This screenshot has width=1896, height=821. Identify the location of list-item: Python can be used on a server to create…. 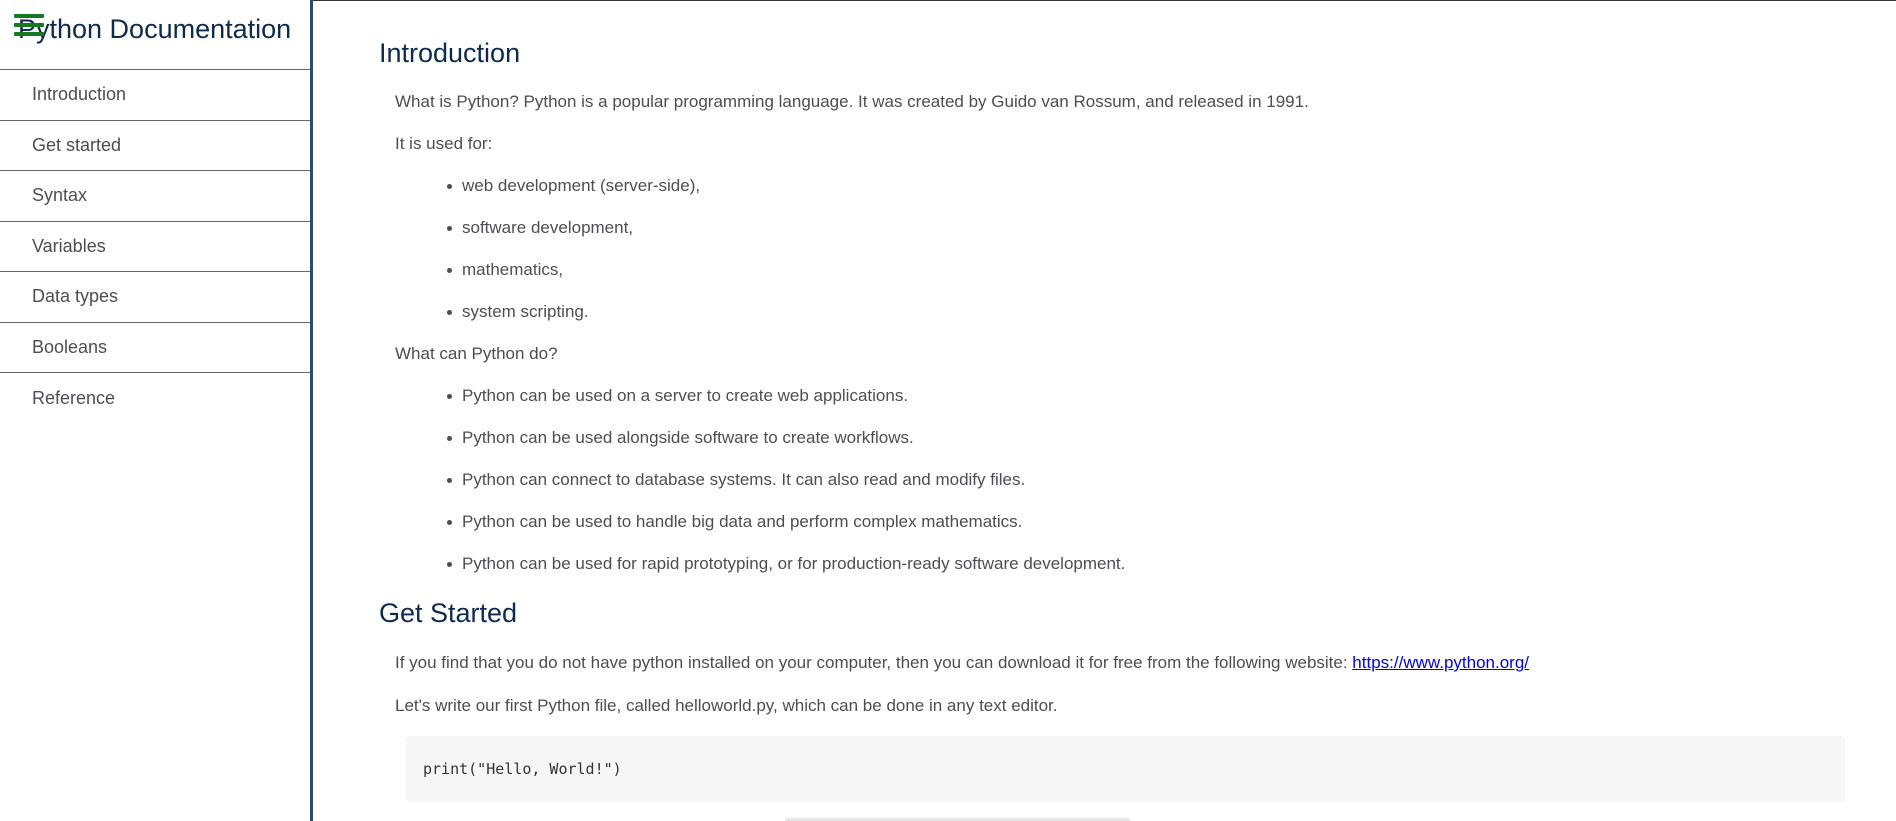
(677, 395).